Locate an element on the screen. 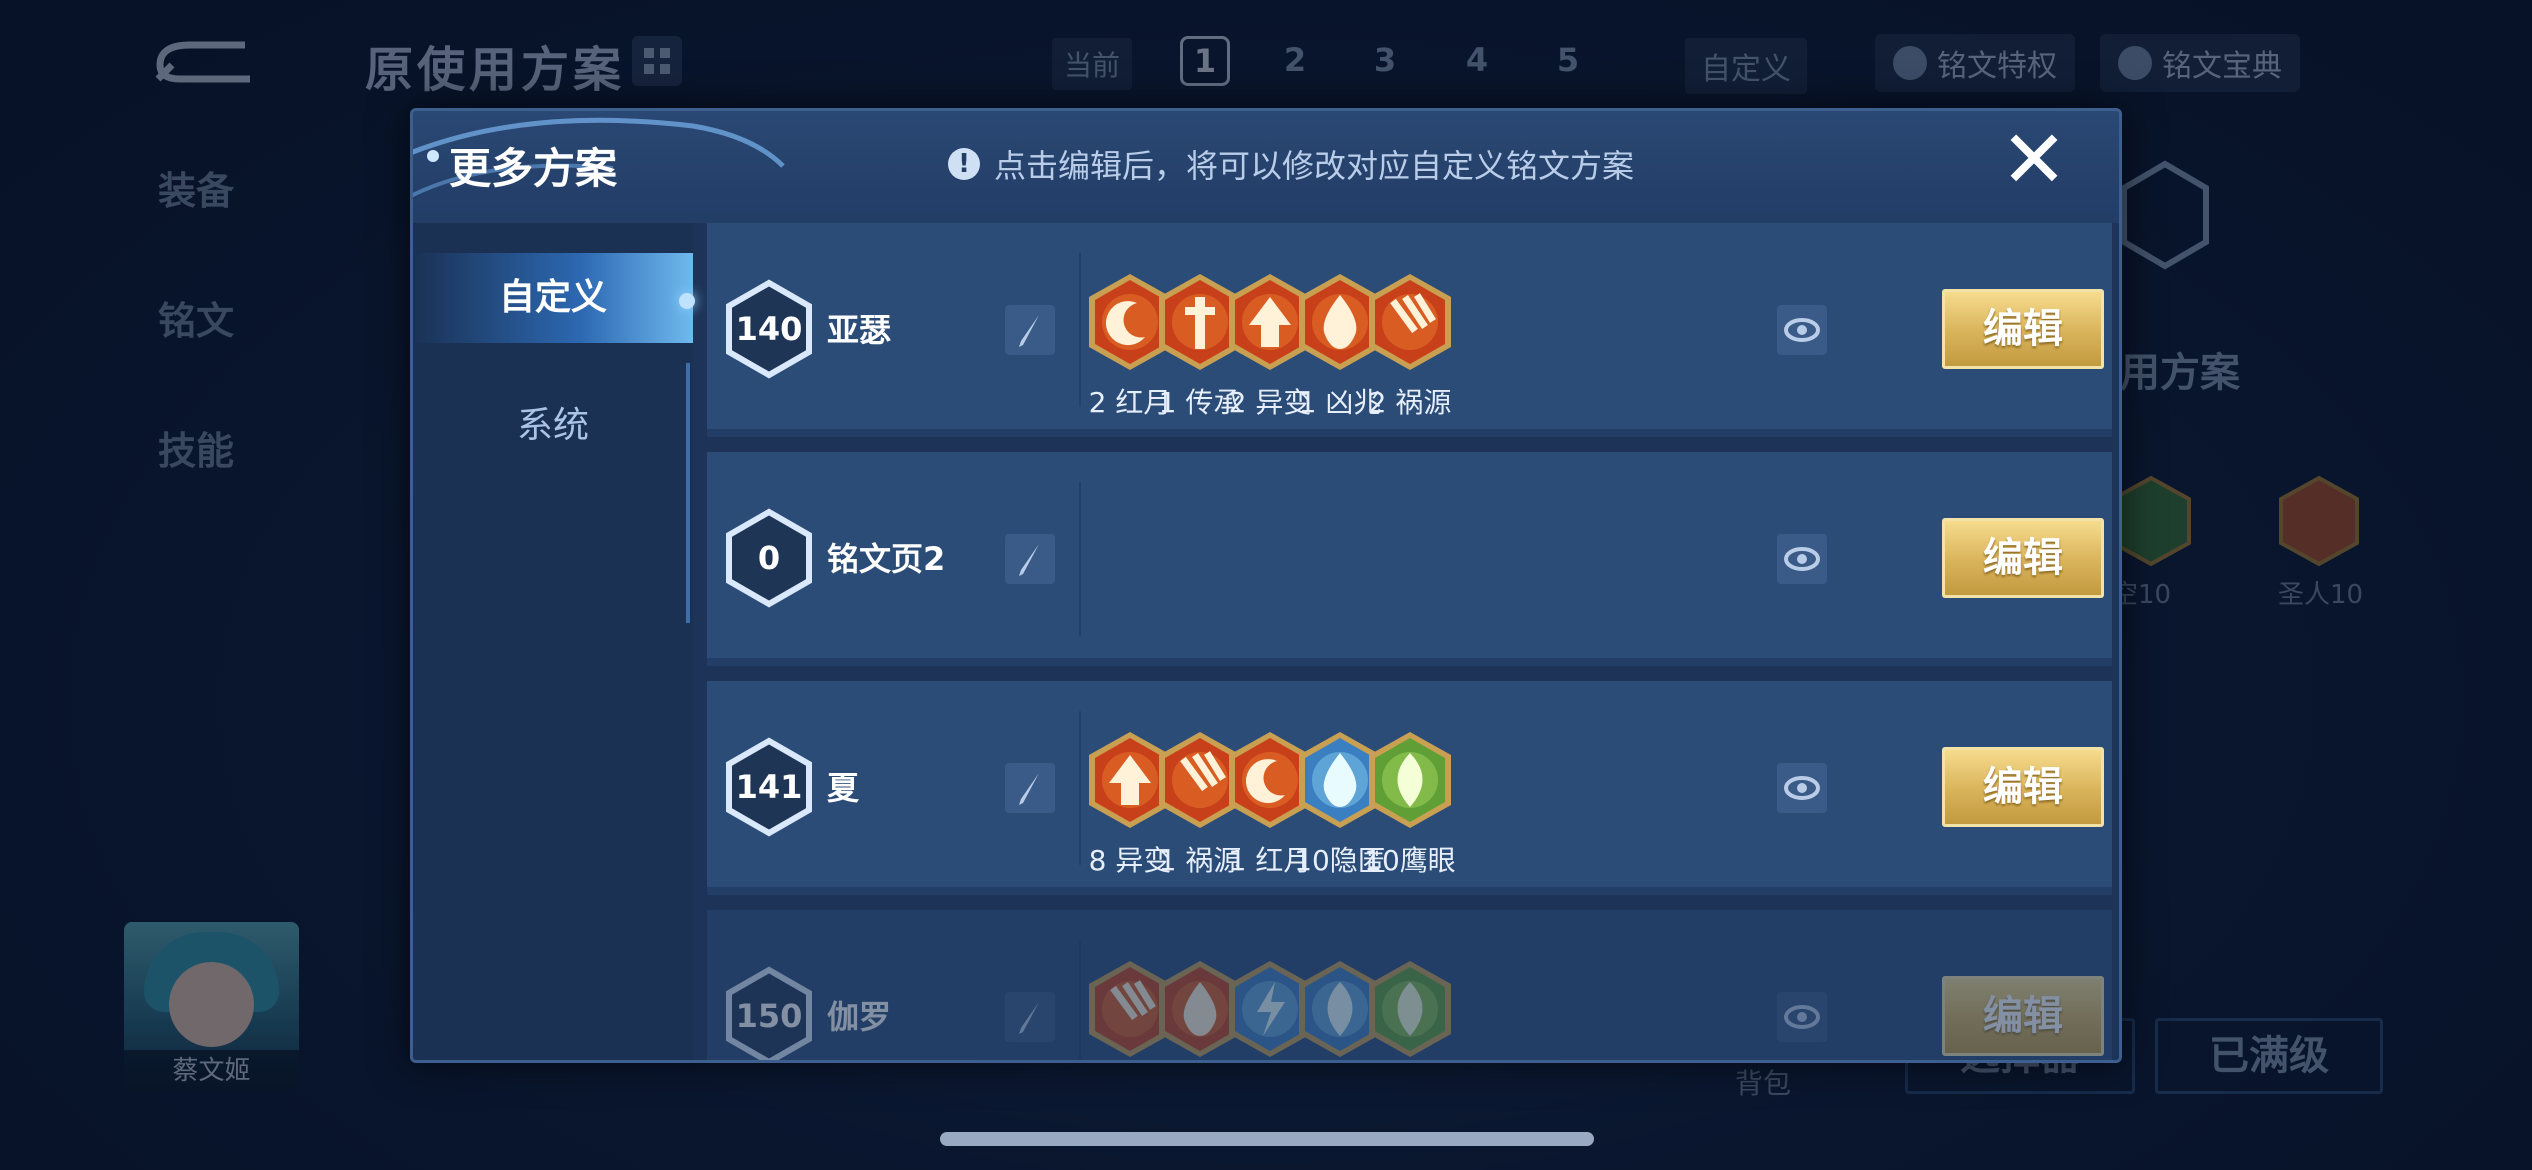 This screenshot has width=2532, height=1170. nav-runes: 铭文 is located at coordinates (196, 317).